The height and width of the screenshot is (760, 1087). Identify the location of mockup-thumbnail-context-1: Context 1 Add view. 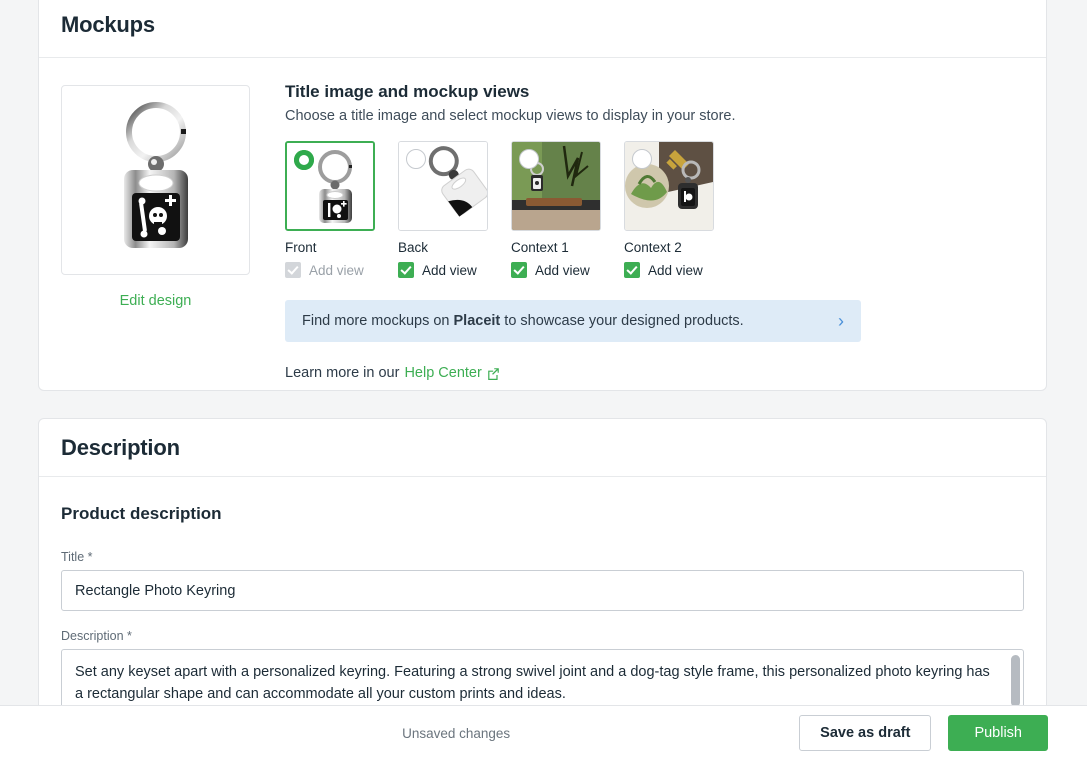
(557, 209).